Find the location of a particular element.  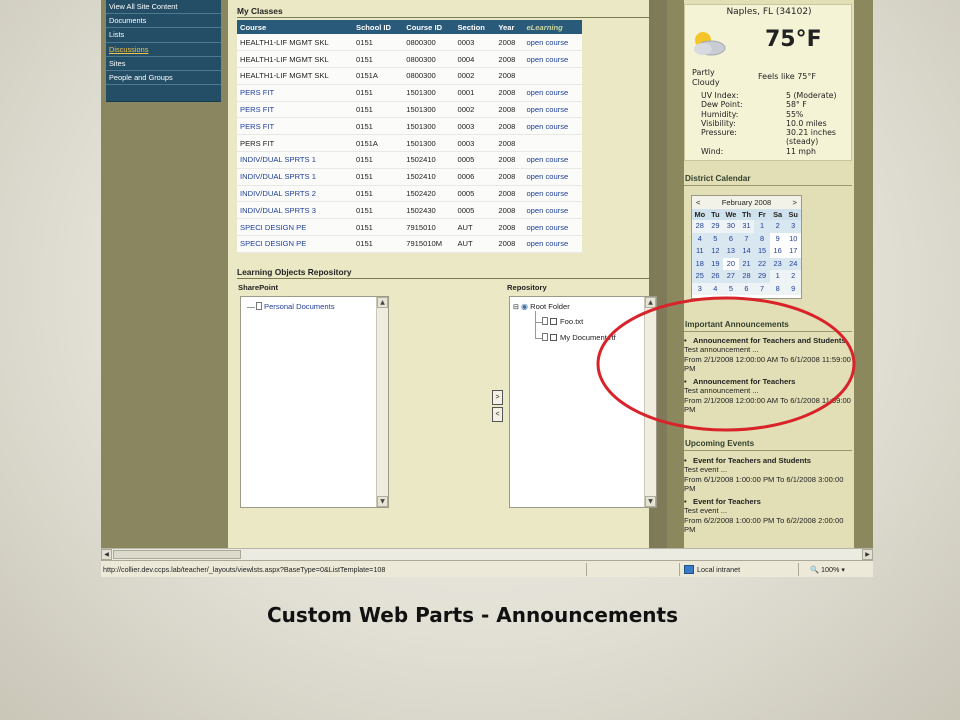

column-header: School ID is located at coordinates (378, 27).